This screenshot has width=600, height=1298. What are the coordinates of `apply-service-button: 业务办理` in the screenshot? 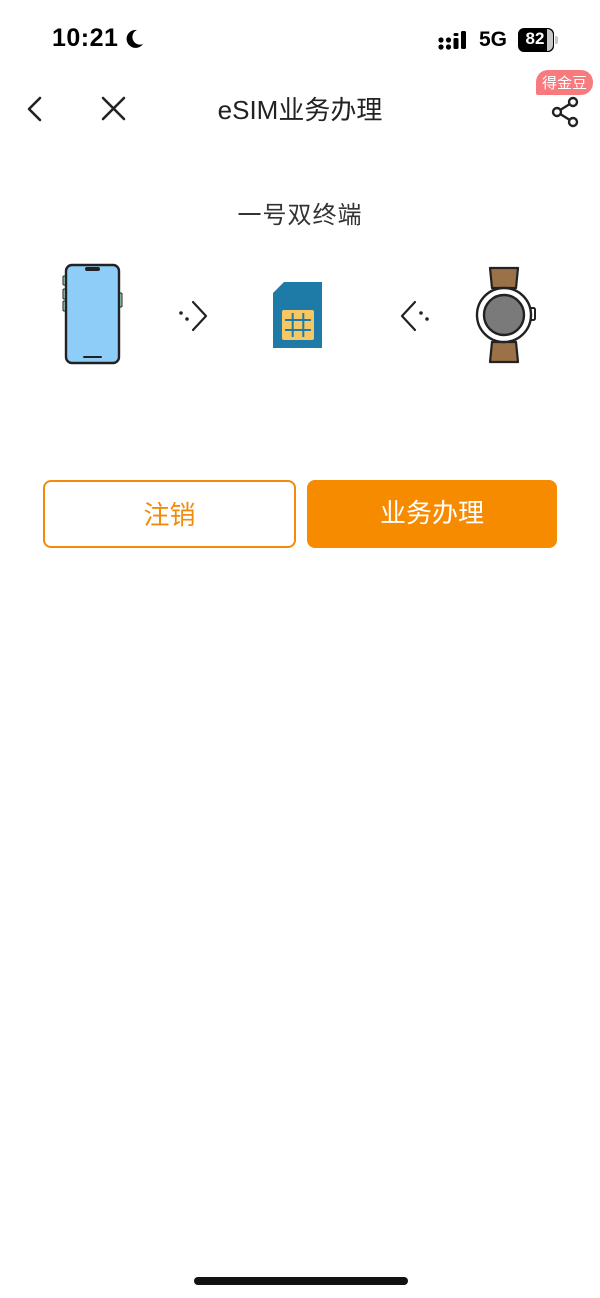 It's located at (432, 514).